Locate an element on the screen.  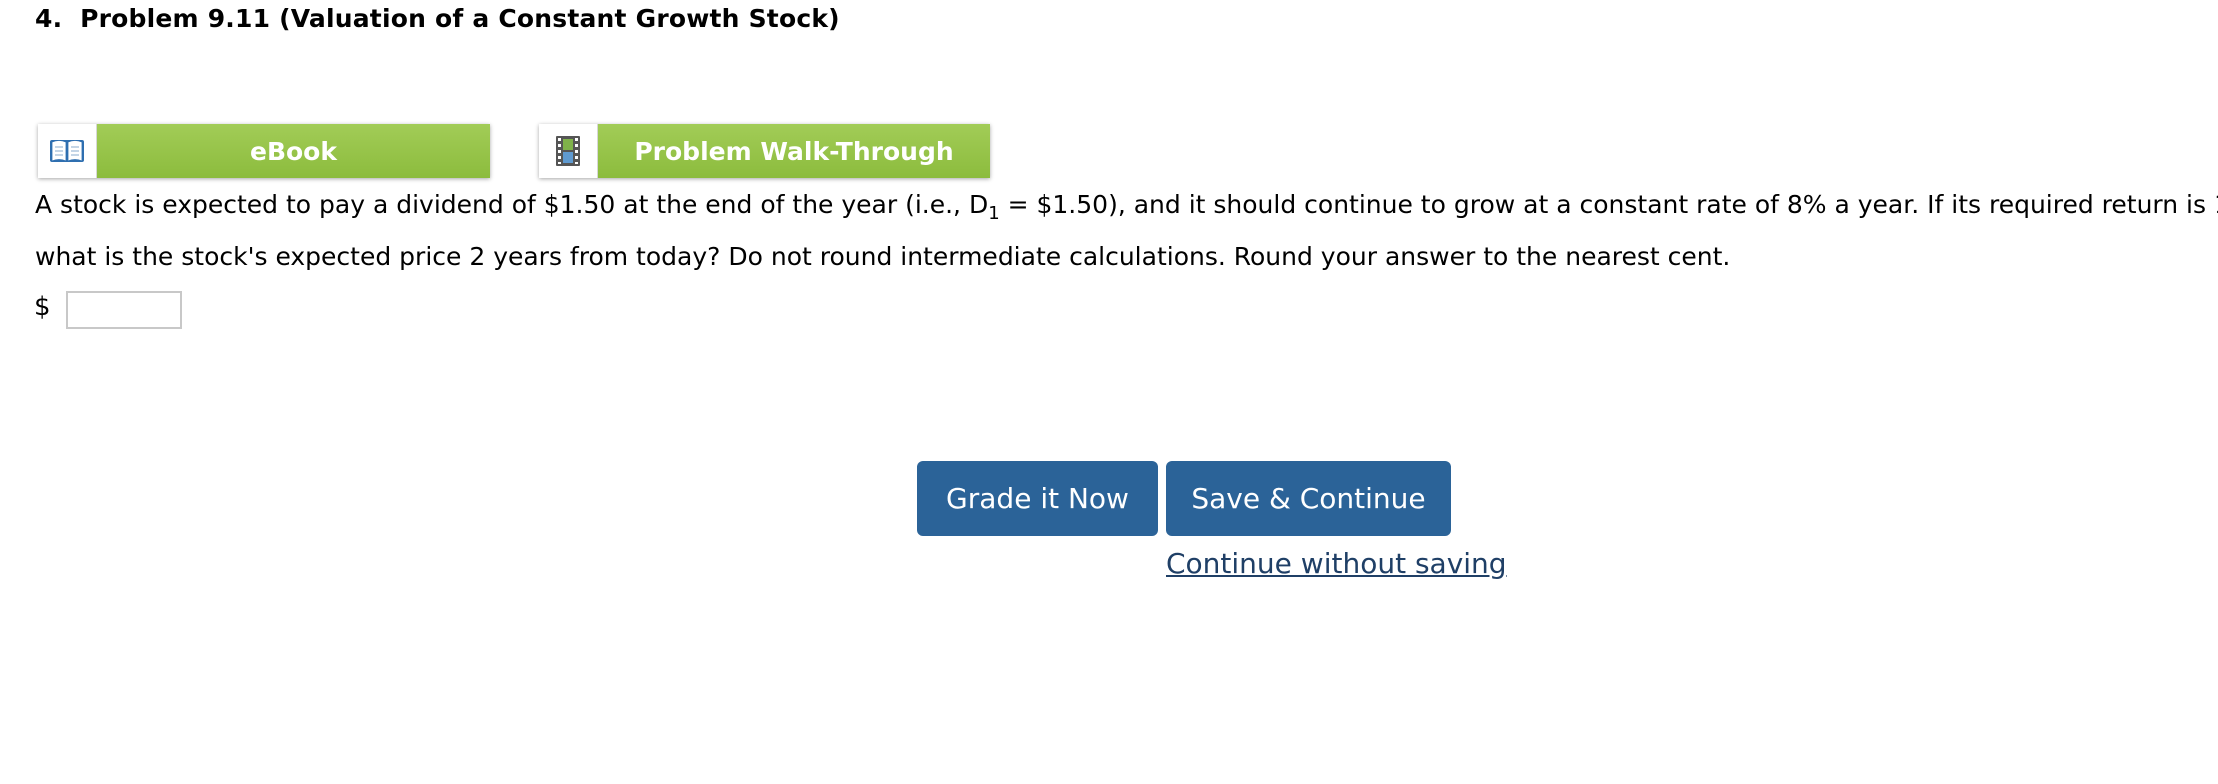
walkthrough-label: Problem Walk-Through is located at coordinates (794, 151).